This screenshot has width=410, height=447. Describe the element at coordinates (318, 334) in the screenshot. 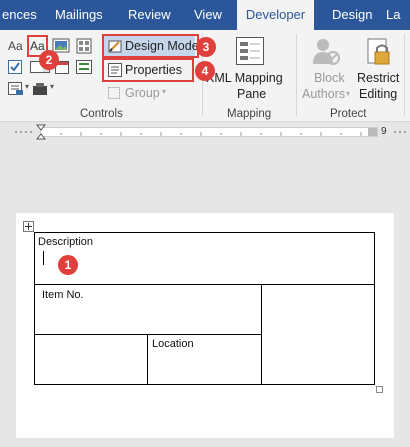

I see `table-cell-right` at that location.